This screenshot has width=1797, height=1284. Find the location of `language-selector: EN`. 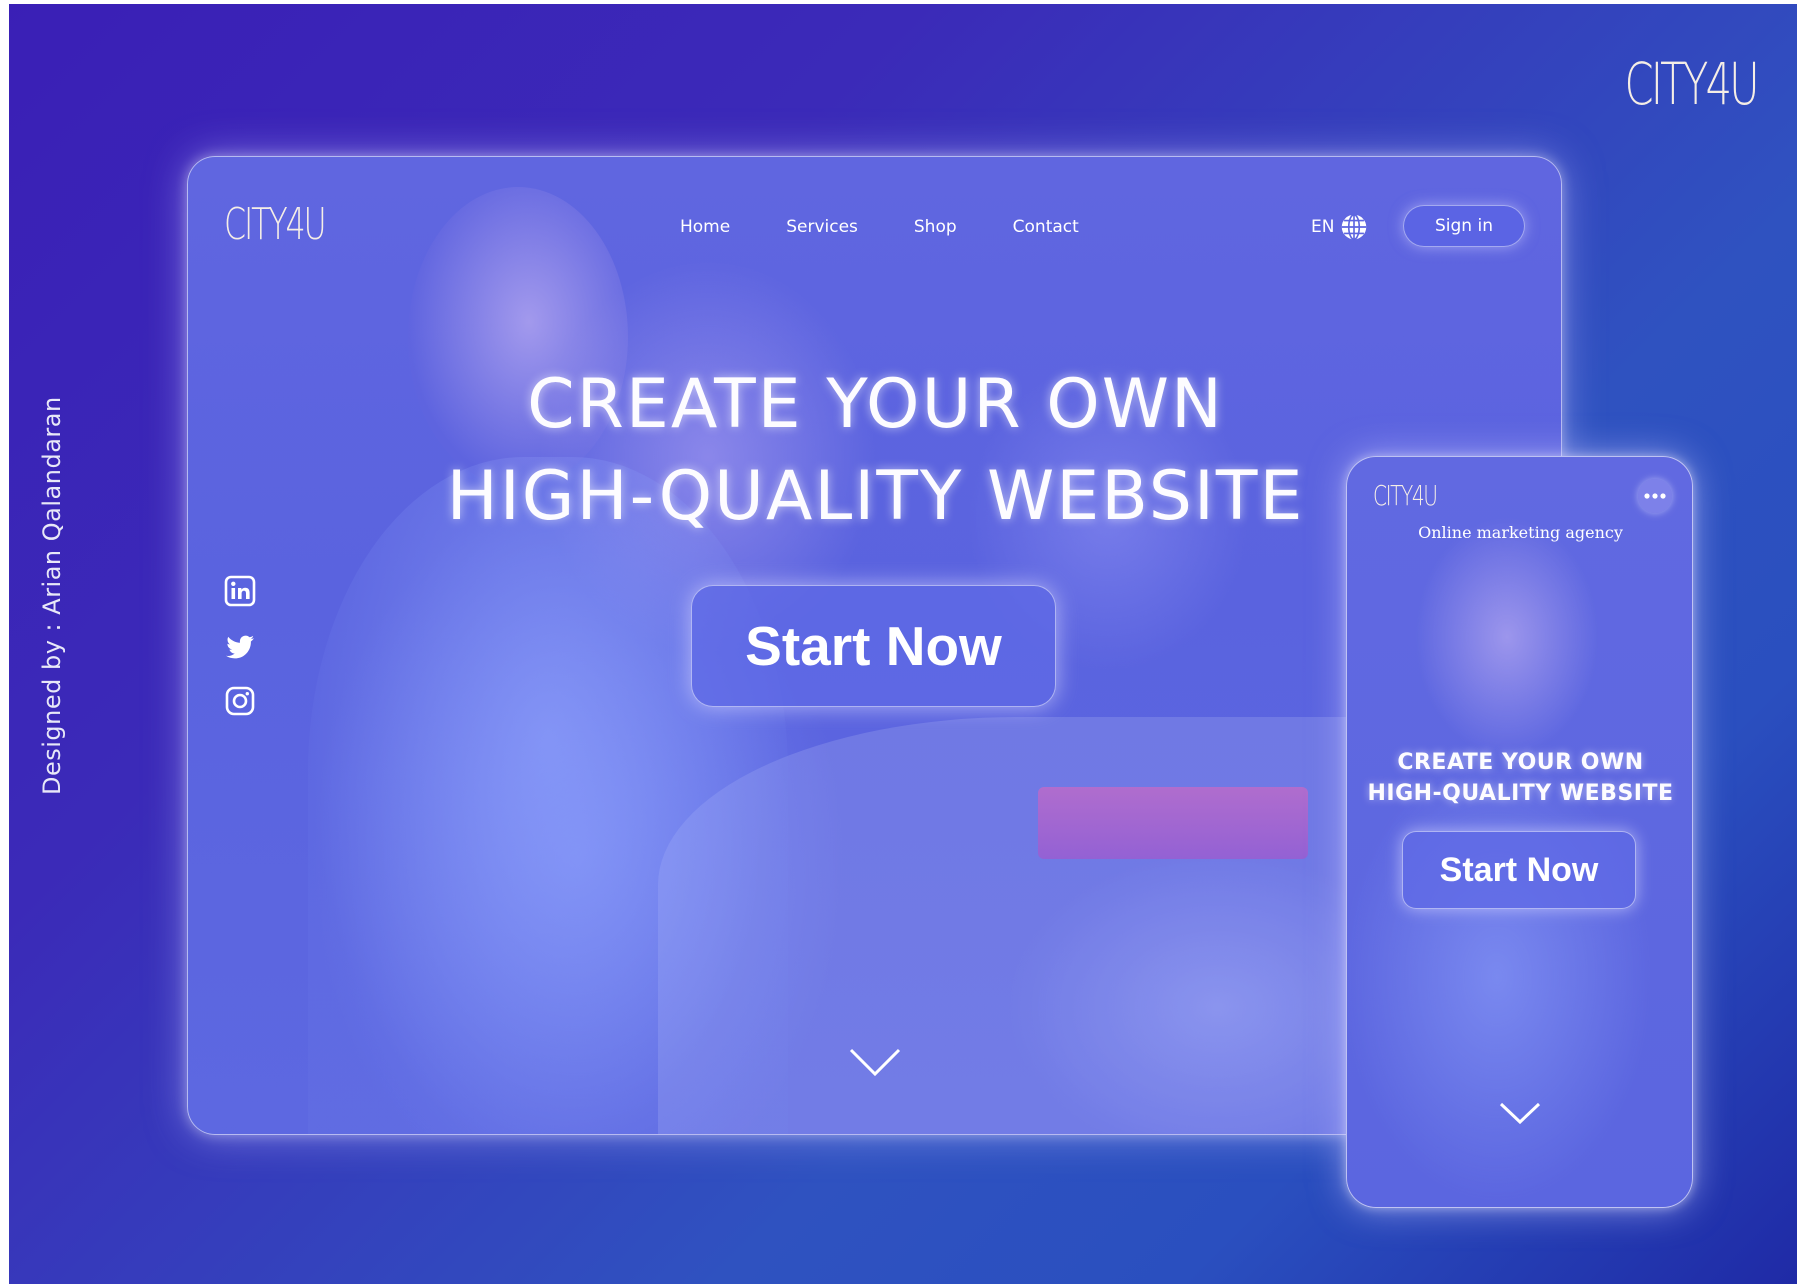

language-selector: EN is located at coordinates (1339, 227).